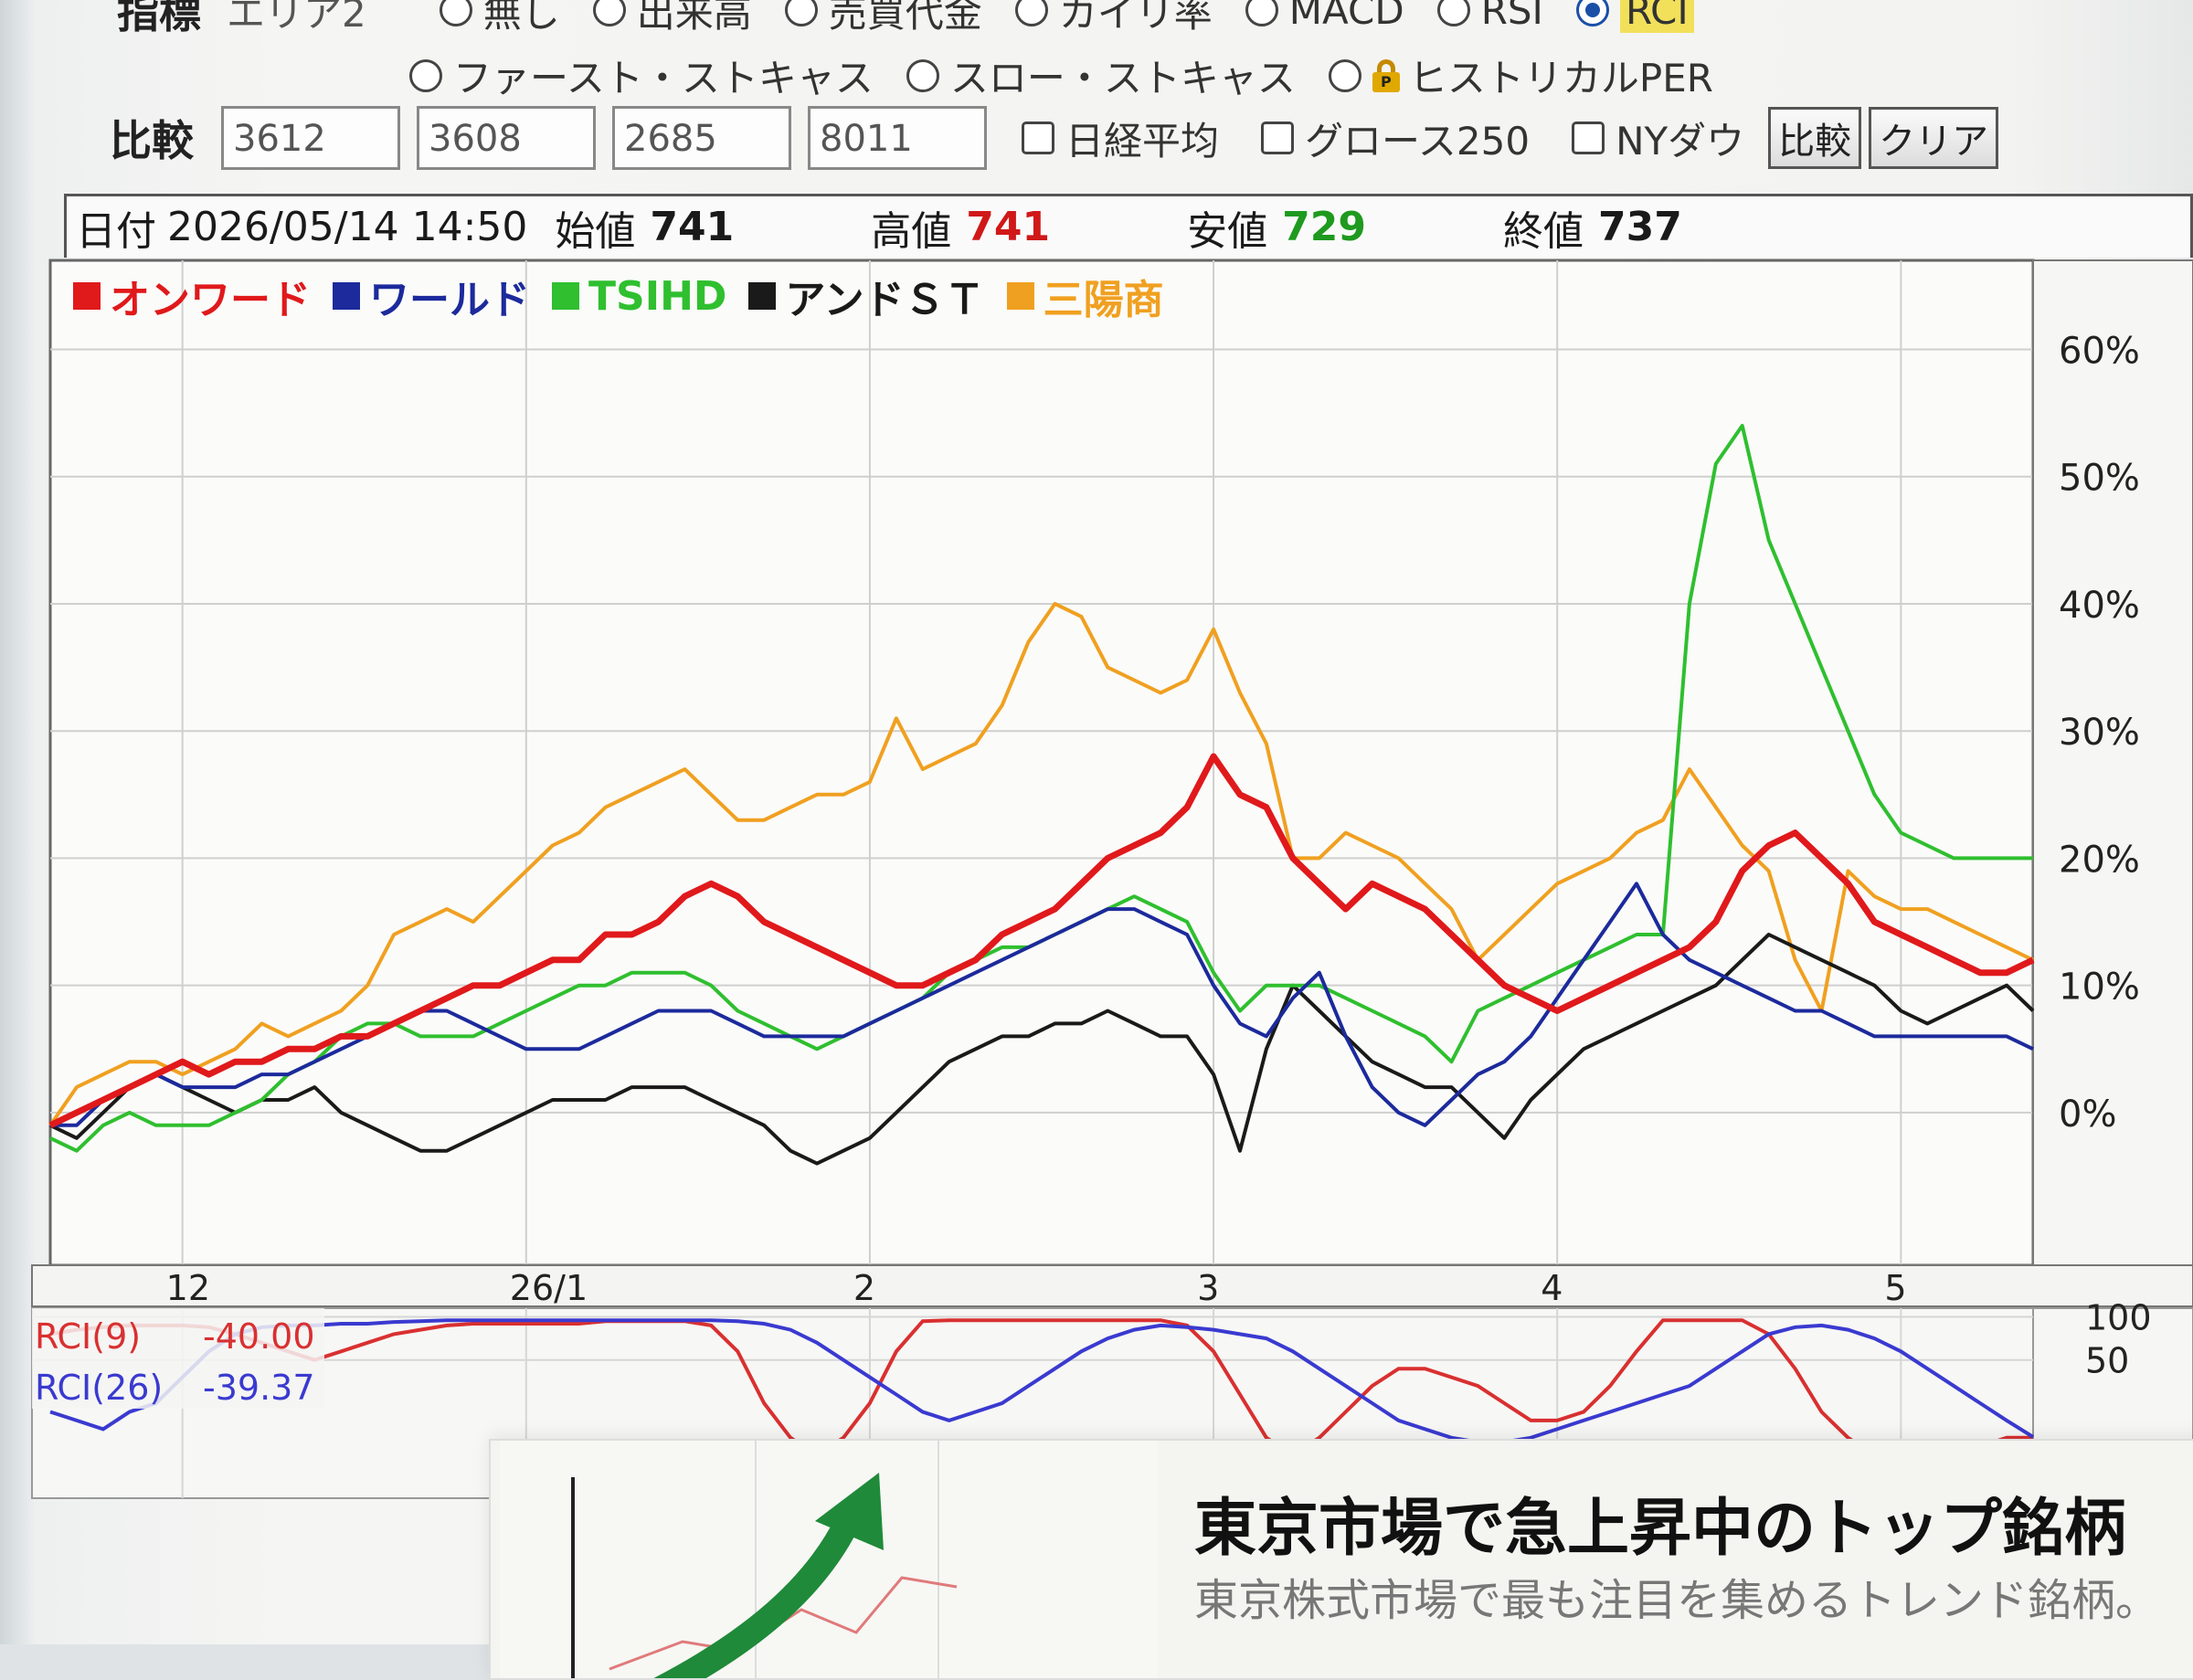  I want to click on rci-y-tick-label: 100, so click(2118, 1317).